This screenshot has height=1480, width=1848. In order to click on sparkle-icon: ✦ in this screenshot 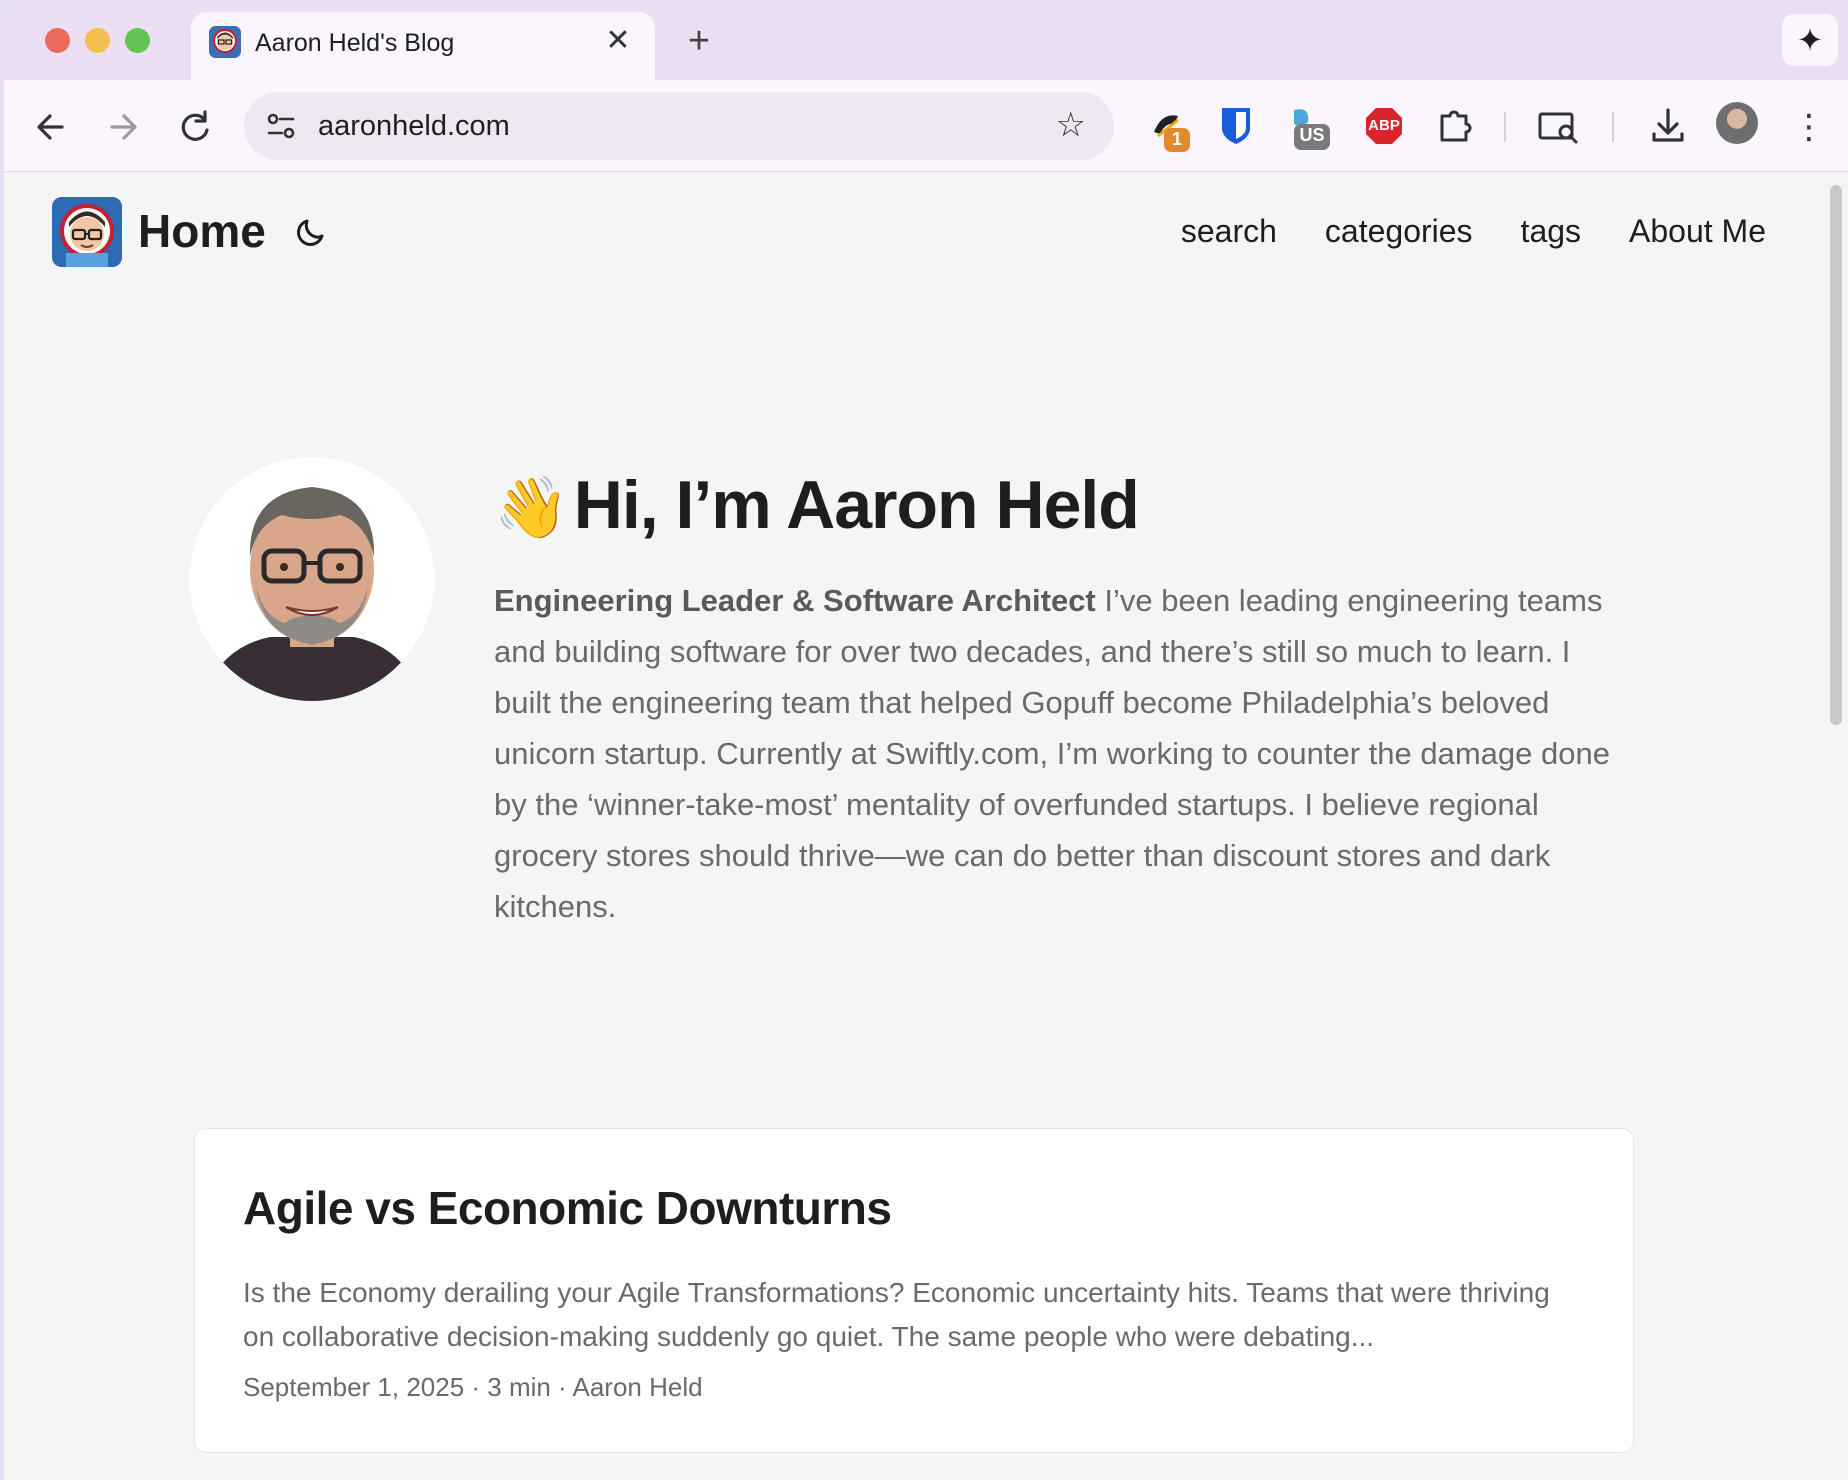, I will do `click(1810, 40)`.